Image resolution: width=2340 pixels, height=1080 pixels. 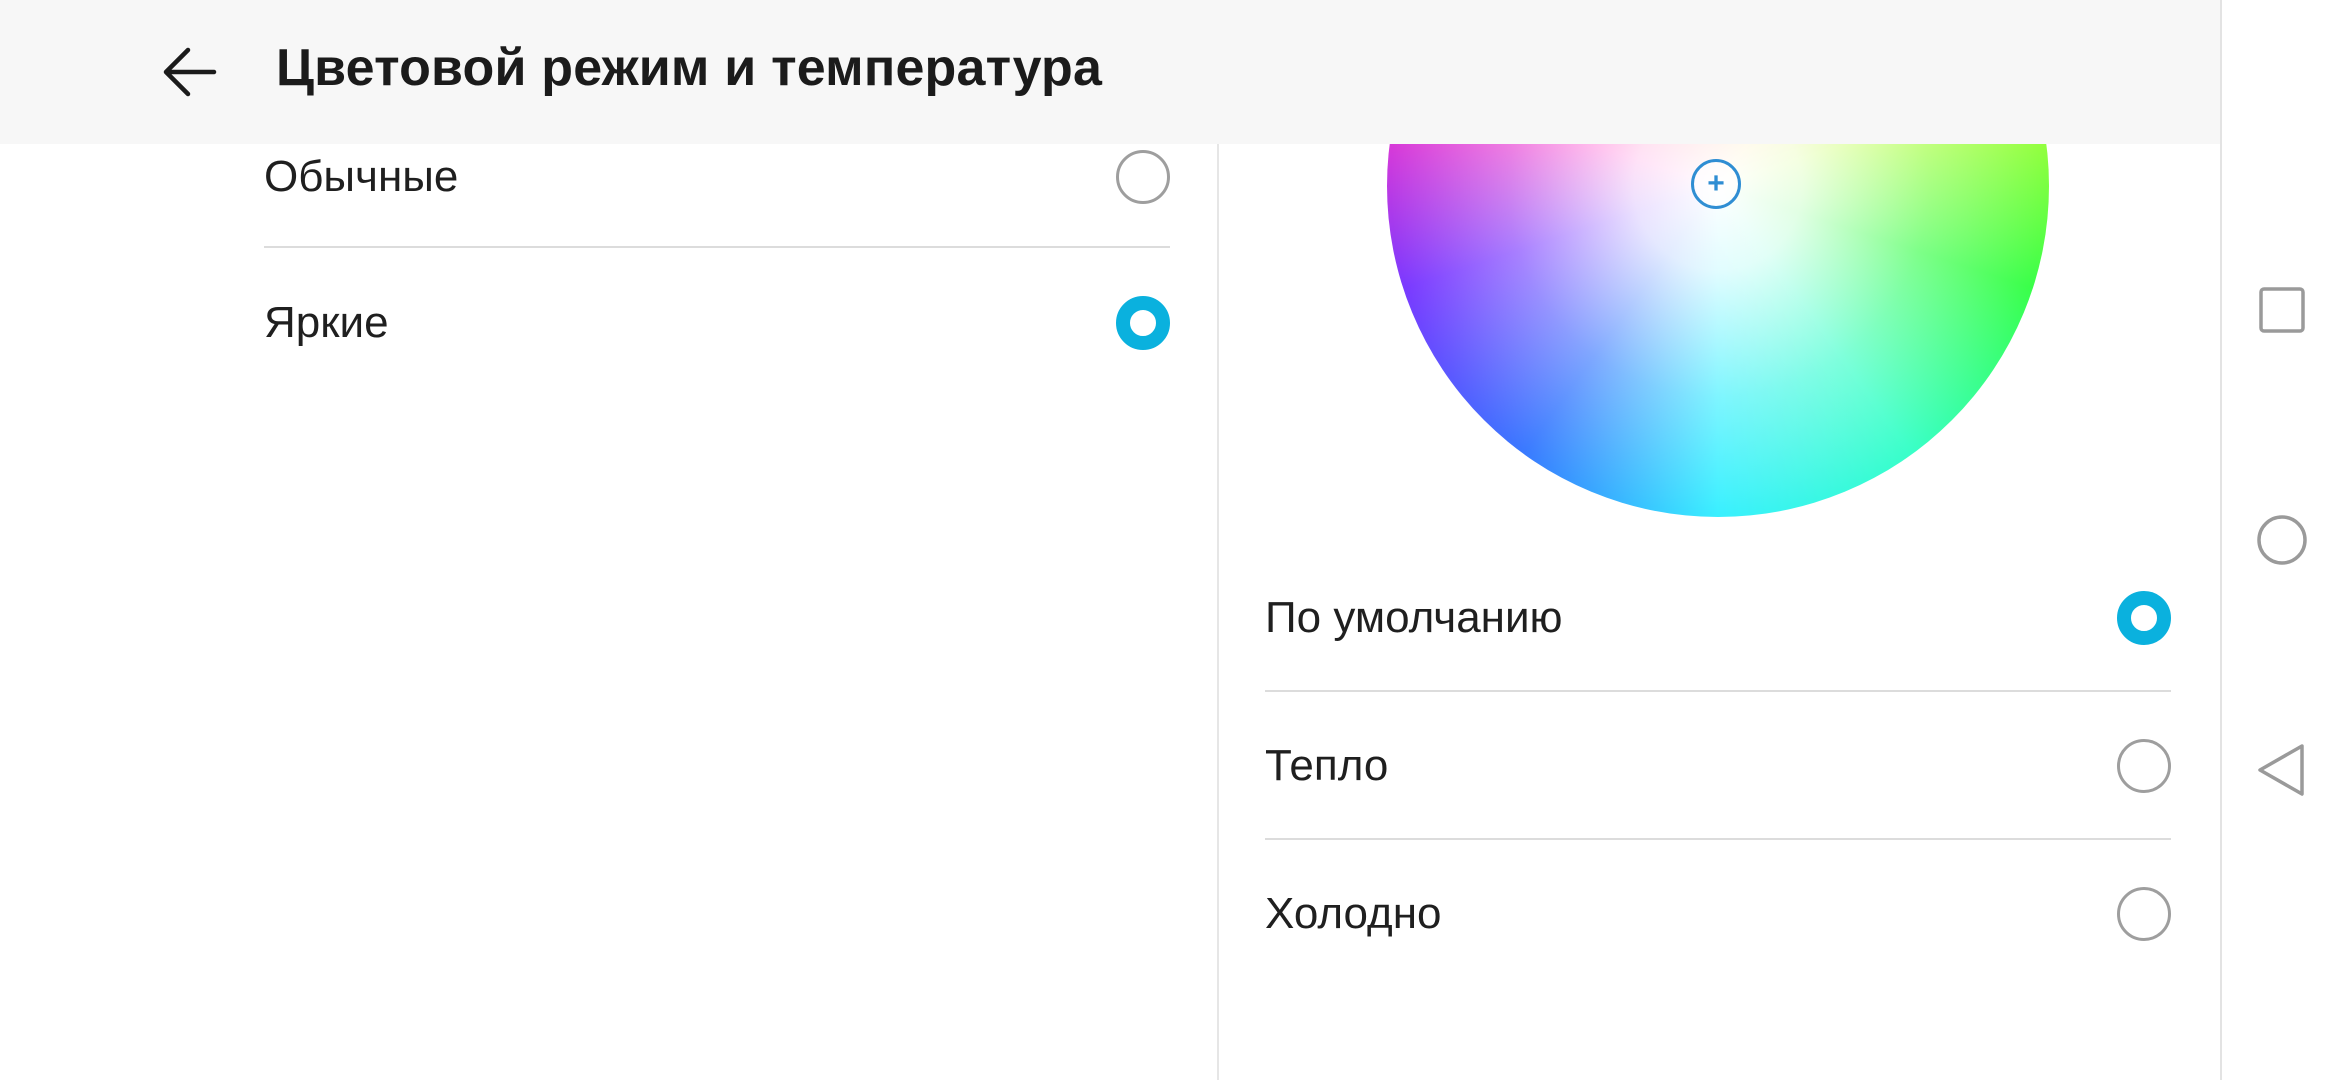 I want to click on option-label: Обычные, so click(x=361, y=176).